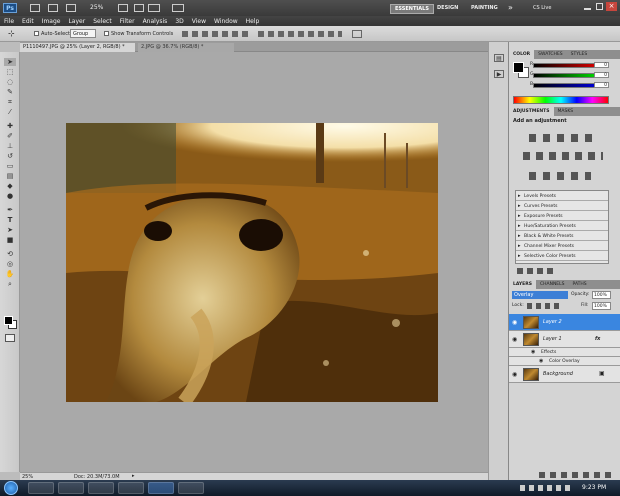  Describe the element at coordinates (139, 8) in the screenshot. I see `rotate-view-icon` at that location.